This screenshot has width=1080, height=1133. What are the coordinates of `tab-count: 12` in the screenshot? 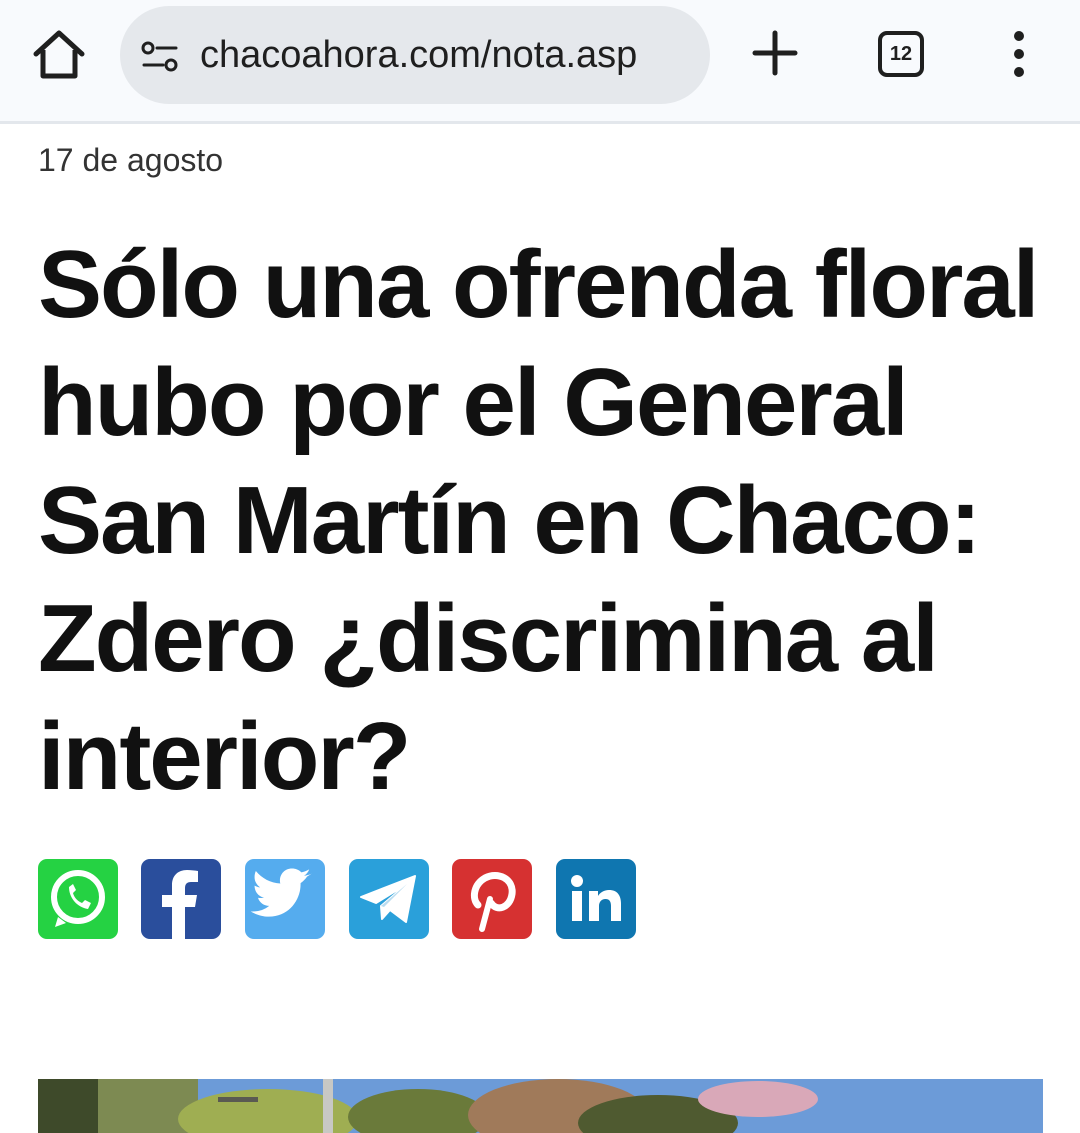 It's located at (901, 54).